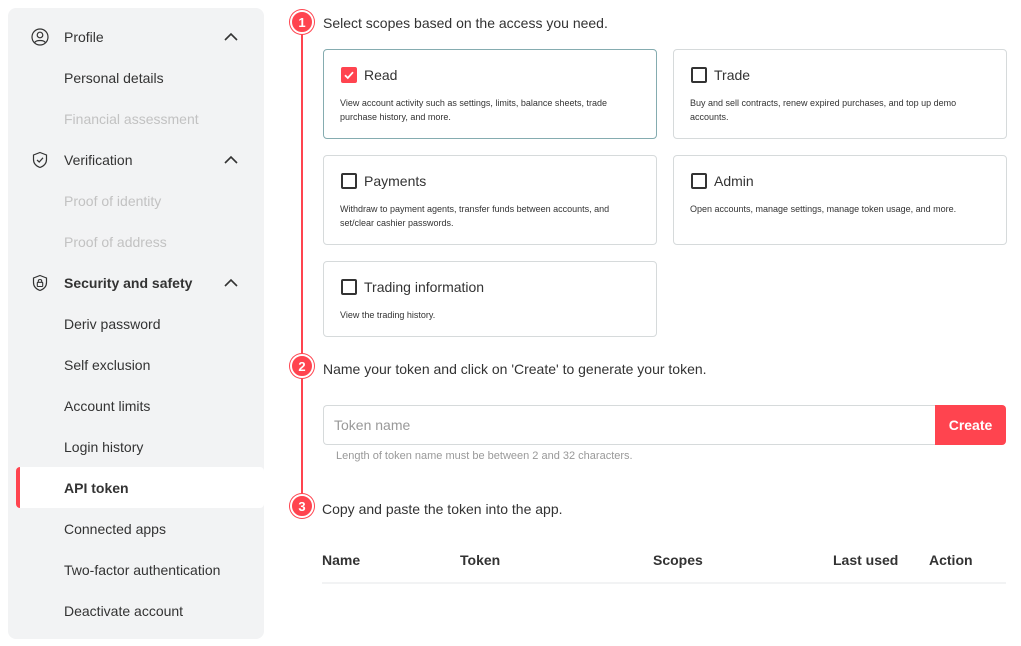  What do you see at coordinates (388, 315) in the screenshot?
I see `scope-description: View the trading history.` at bounding box center [388, 315].